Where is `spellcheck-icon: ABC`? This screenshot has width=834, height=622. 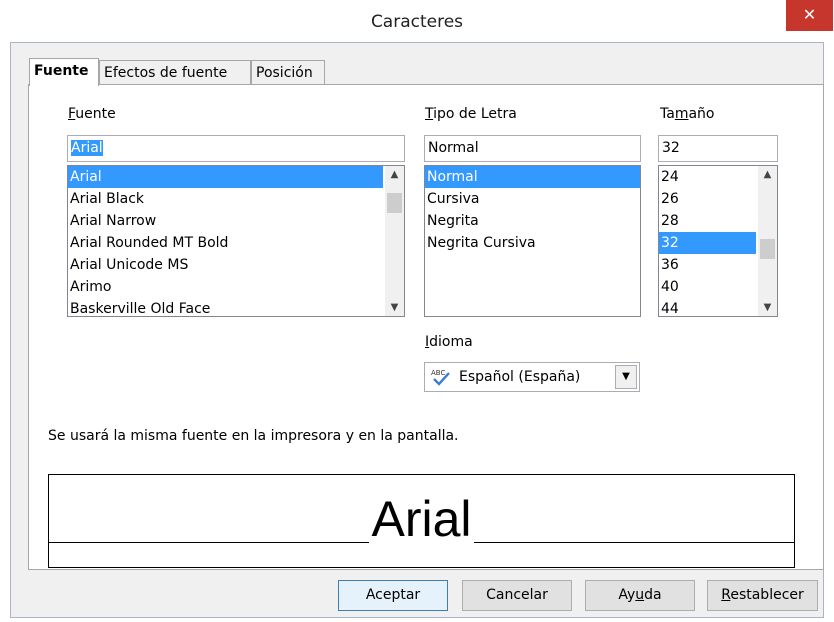 spellcheck-icon: ABC is located at coordinates (440, 377).